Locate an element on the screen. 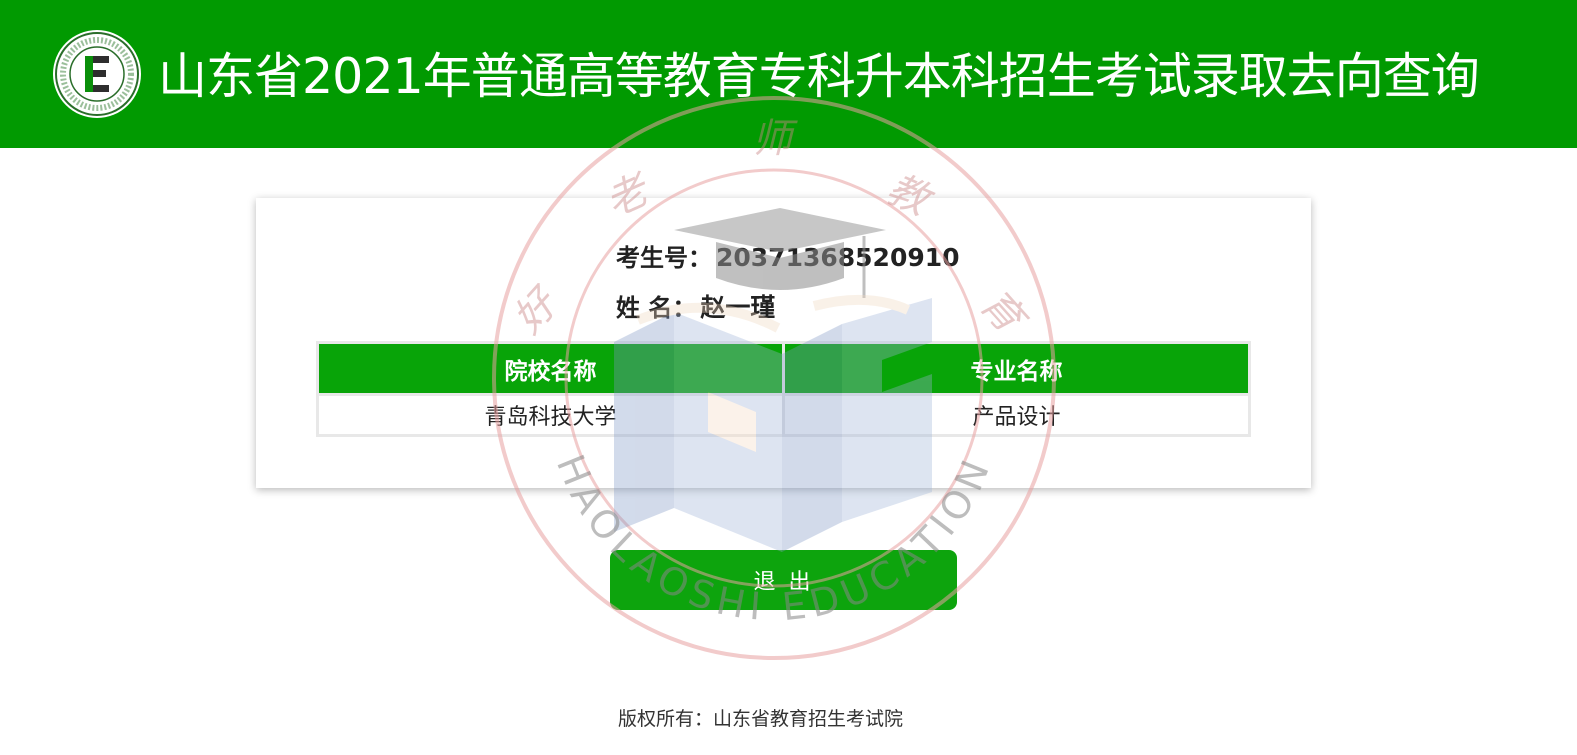  footer: 版权所有：山东省教育招生考试院 is located at coordinates (788, 717).